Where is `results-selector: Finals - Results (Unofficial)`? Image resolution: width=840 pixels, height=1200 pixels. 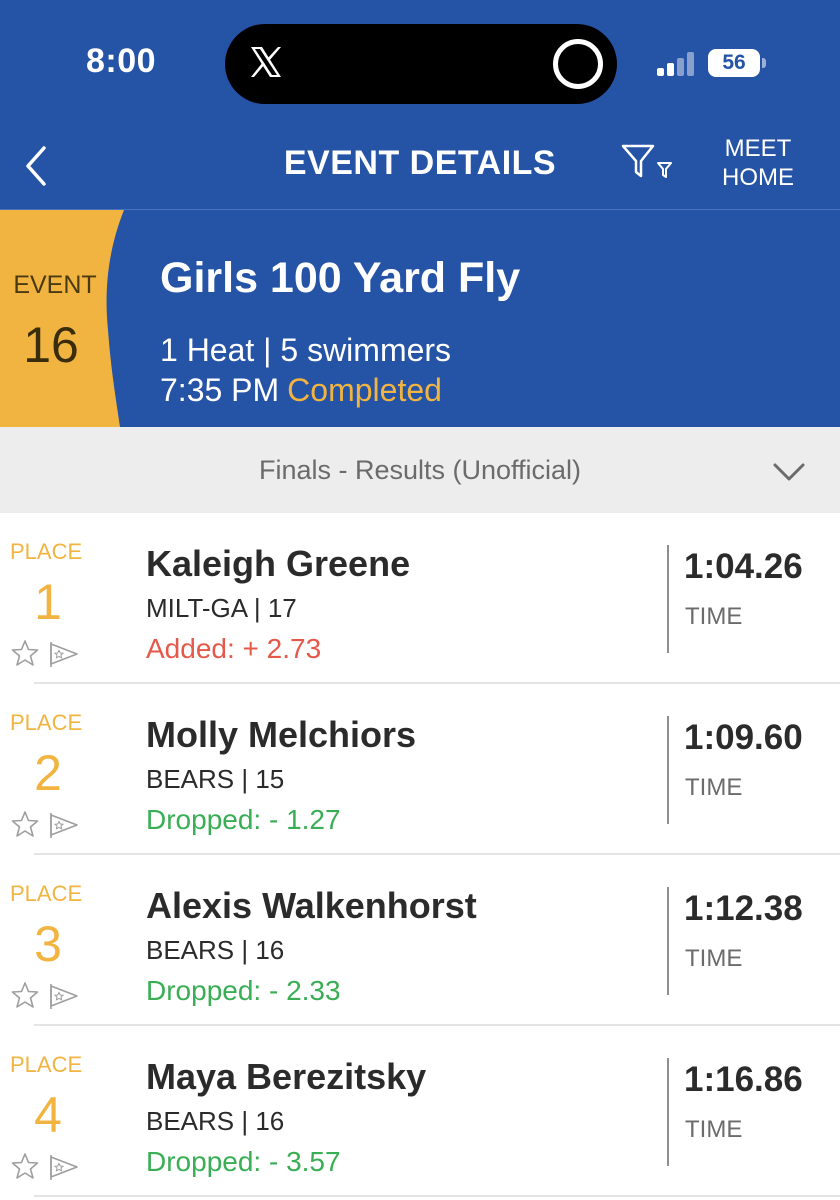
results-selector: Finals - Results (Unofficial) is located at coordinates (420, 470).